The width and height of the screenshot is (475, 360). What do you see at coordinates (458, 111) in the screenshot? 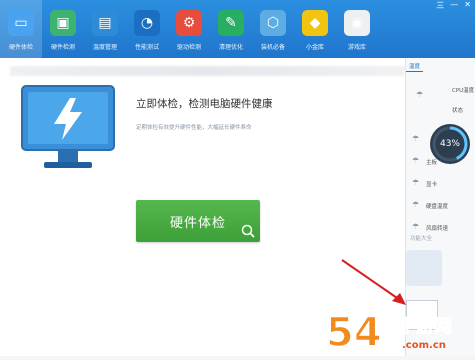
I see `status-label: 状态` at bounding box center [458, 111].